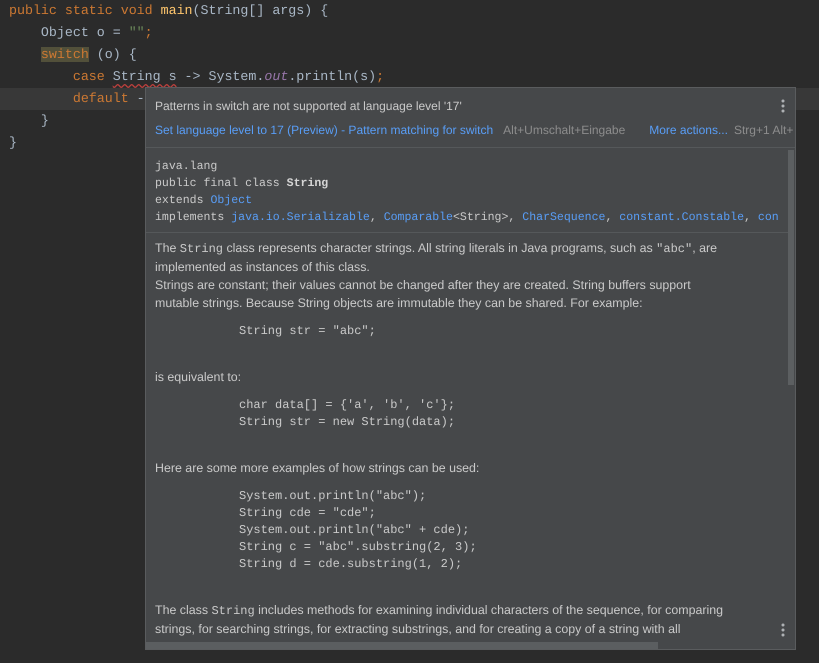 Image resolution: width=819 pixels, height=663 pixels. I want to click on code-line: Object o = "";, so click(96, 33).